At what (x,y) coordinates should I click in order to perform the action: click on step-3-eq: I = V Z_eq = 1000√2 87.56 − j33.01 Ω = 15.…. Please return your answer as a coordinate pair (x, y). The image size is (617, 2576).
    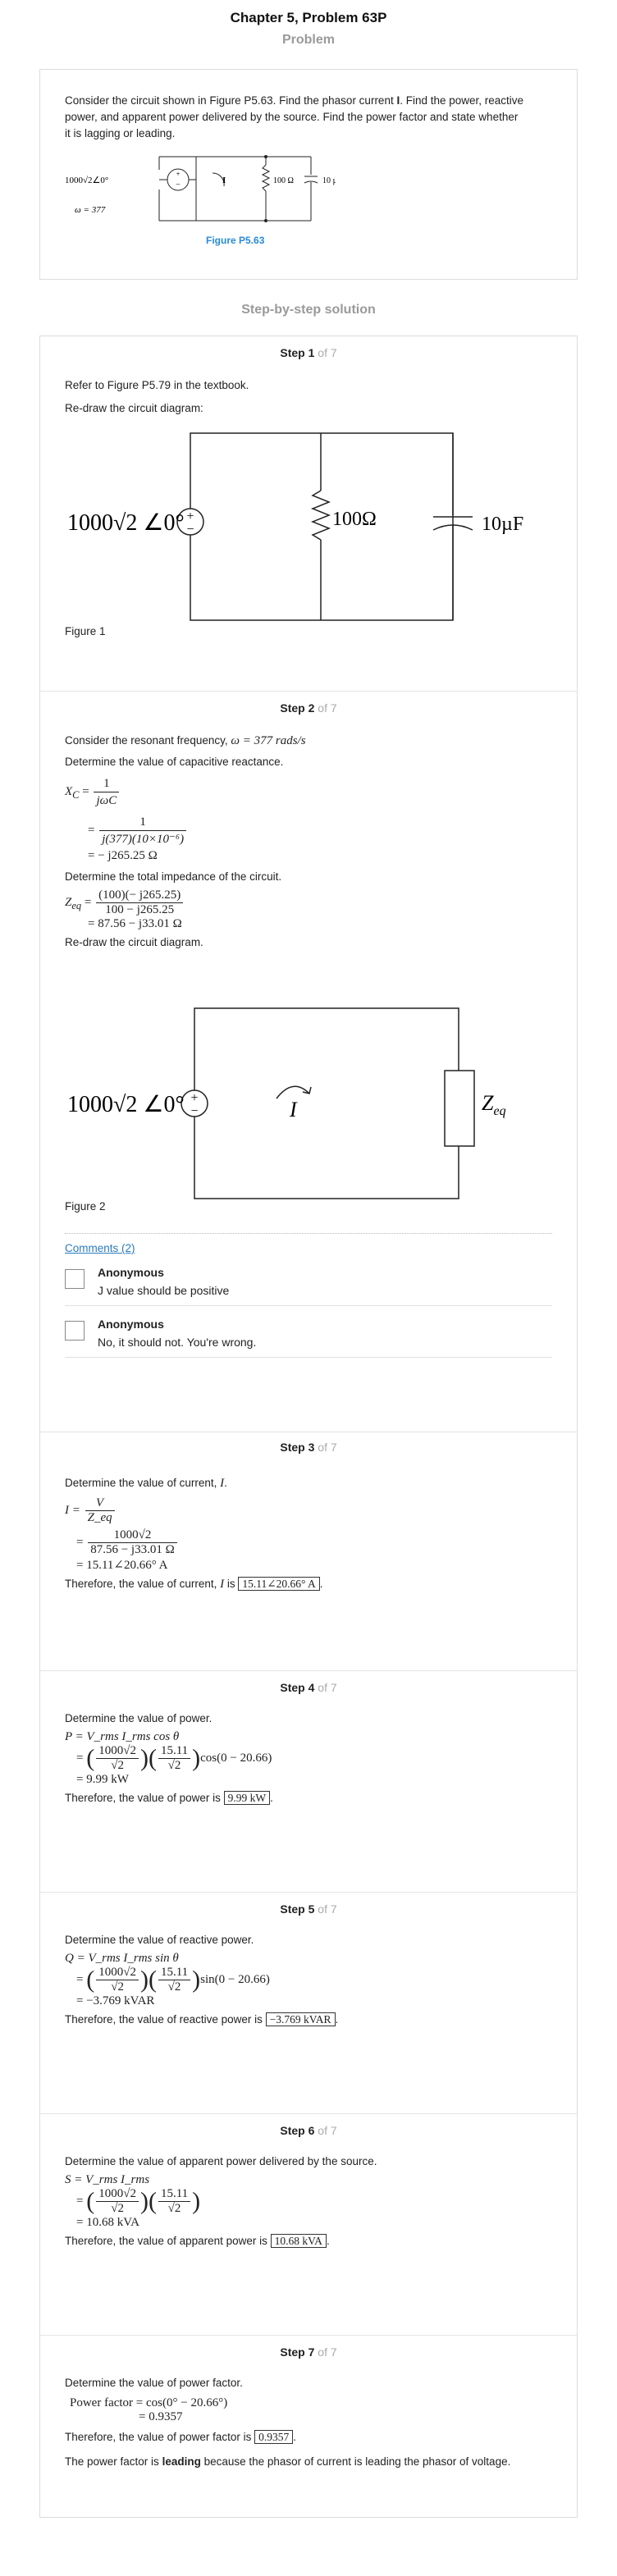
    Looking at the image, I should click on (308, 1535).